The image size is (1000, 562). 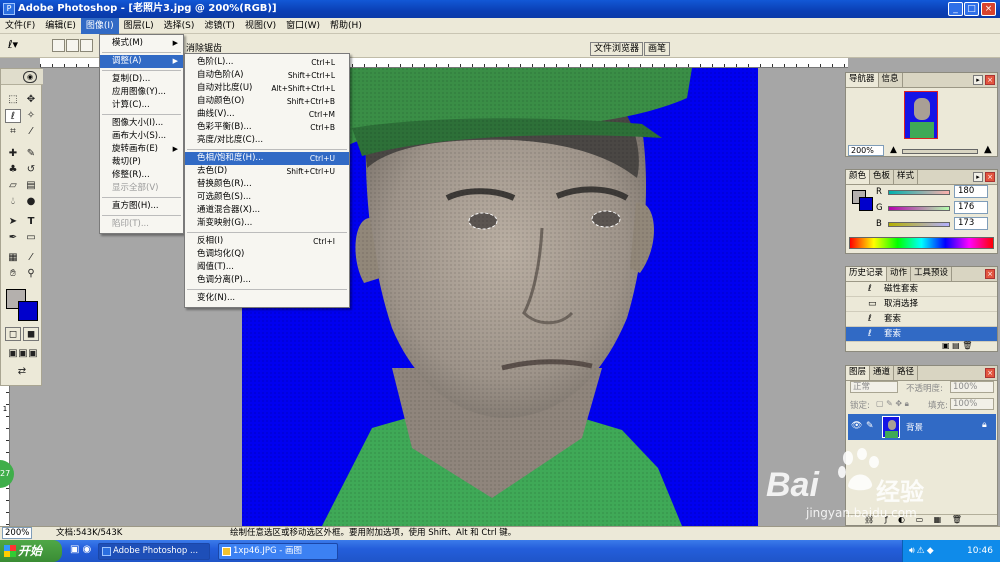 What do you see at coordinates (139, 26) in the screenshot?
I see `menu-layer: 图层(L)` at bounding box center [139, 26].